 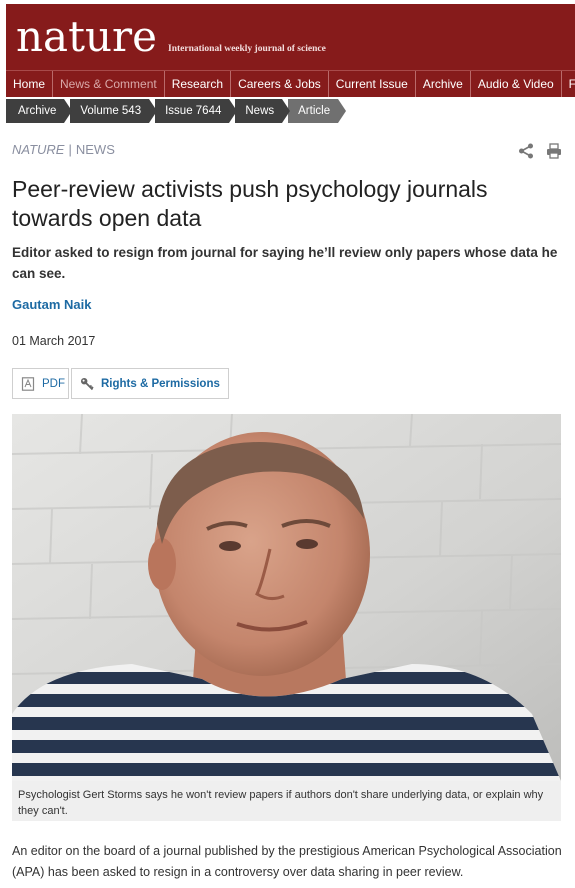 What do you see at coordinates (317, 111) in the screenshot?
I see `breadcrumb-article: Article` at bounding box center [317, 111].